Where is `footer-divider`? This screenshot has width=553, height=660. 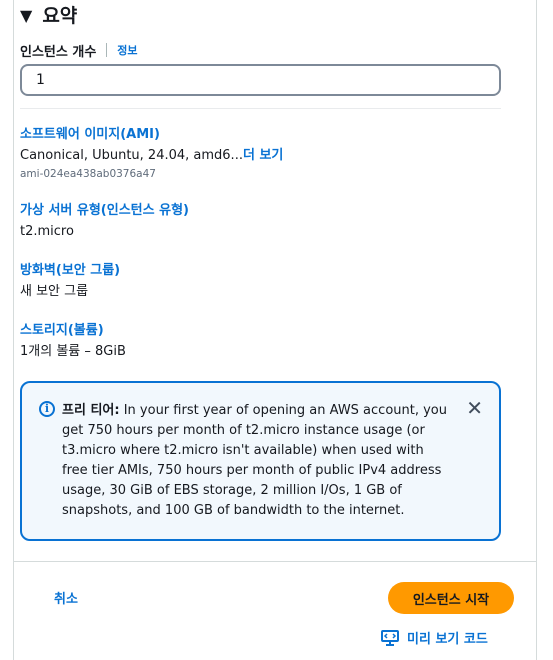
footer-divider is located at coordinates (275, 561).